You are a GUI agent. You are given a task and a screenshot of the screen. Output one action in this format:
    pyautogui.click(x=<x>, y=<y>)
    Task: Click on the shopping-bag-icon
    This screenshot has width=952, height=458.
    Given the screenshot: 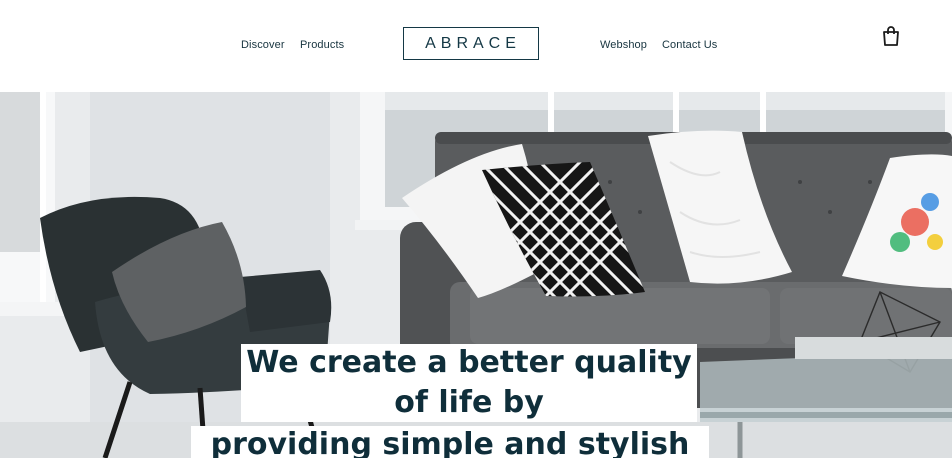 What is the action you would take?
    pyautogui.click(x=891, y=36)
    